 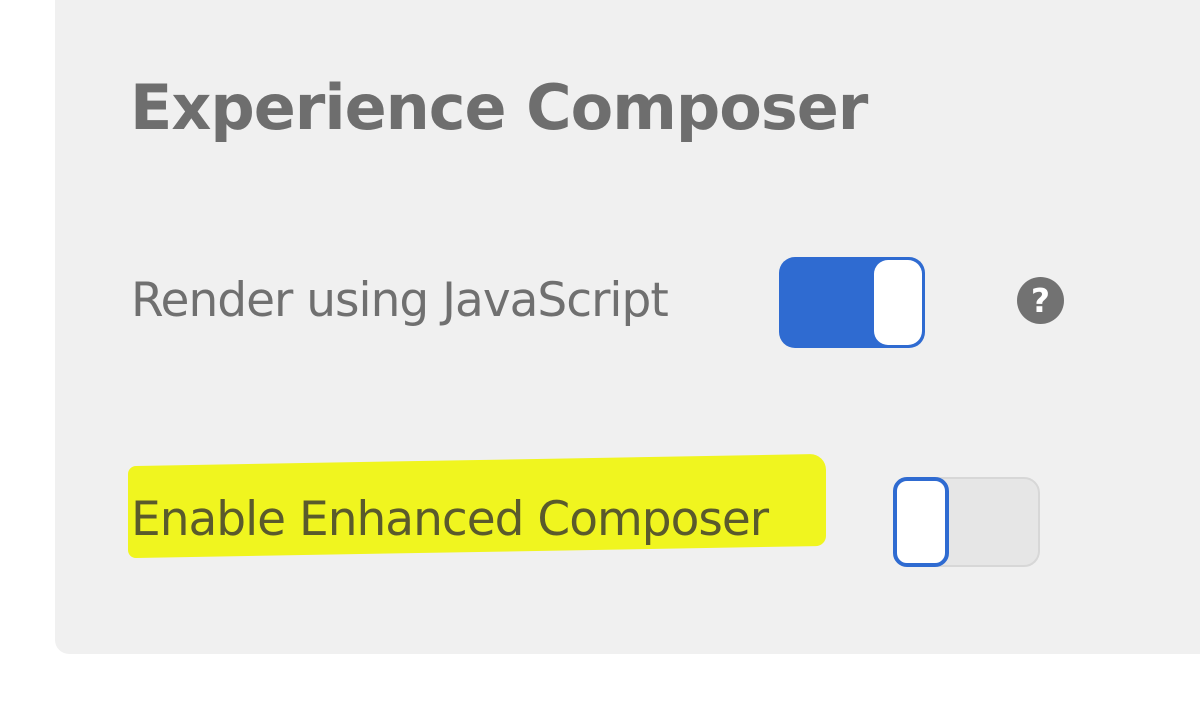 I want to click on panel-title: Experience Composer, so click(x=499, y=107).